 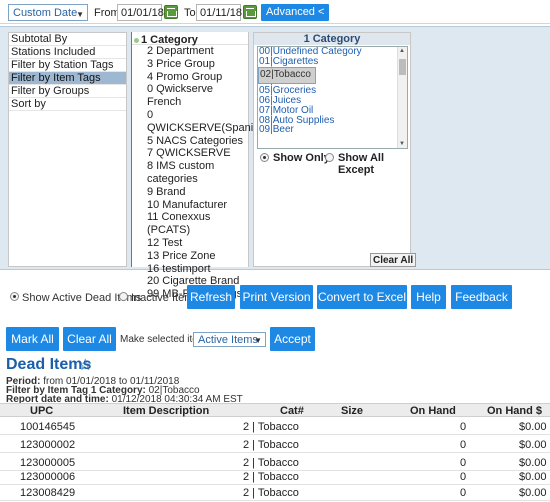 What do you see at coordinates (402, 144) in the screenshot?
I see `scroll-down-icon: ▼` at bounding box center [402, 144].